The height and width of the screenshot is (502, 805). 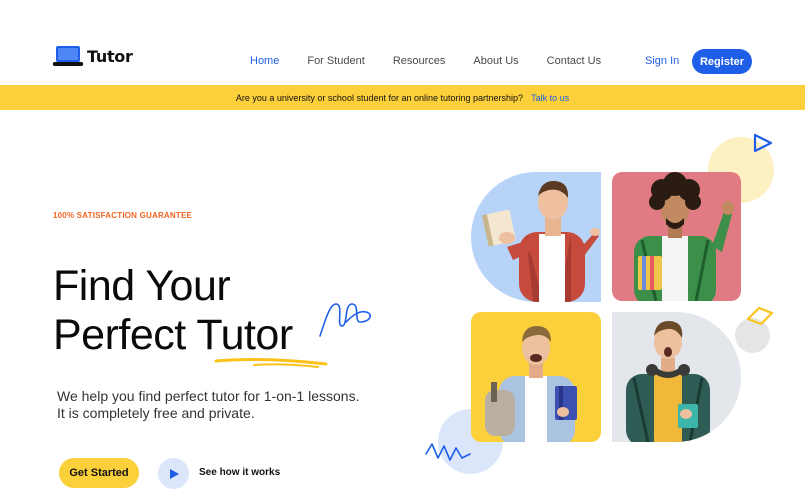 What do you see at coordinates (662, 61) in the screenshot?
I see `sign-in-link: Sign In` at bounding box center [662, 61].